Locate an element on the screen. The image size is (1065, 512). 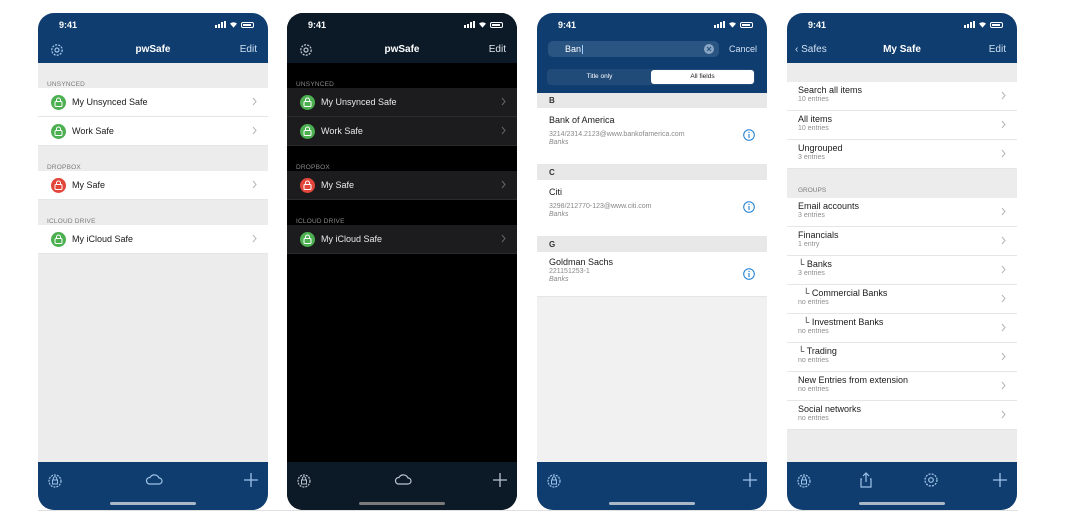
row-search-all-items: Search all items 10 entries is located at coordinates (902, 96).